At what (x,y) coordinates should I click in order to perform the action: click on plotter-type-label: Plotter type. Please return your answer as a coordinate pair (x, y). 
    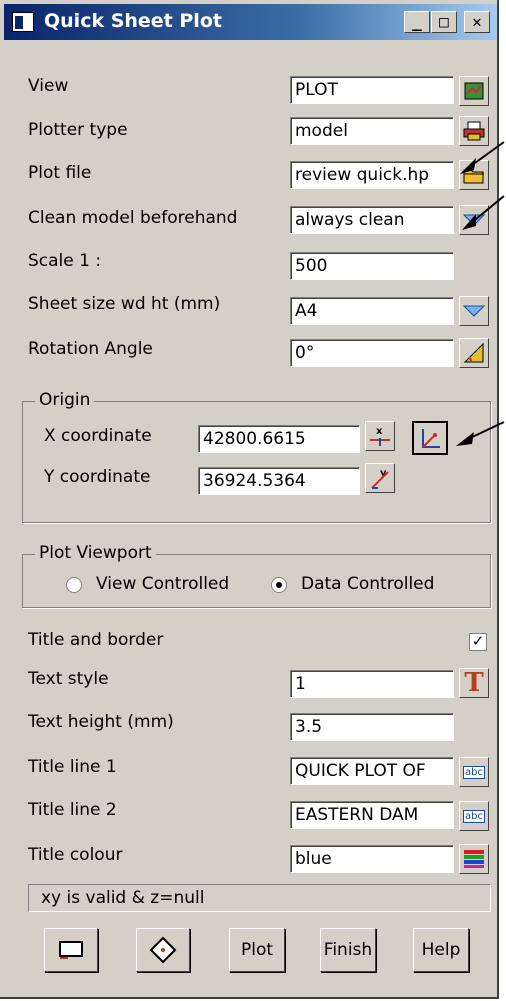
    Looking at the image, I should click on (78, 130).